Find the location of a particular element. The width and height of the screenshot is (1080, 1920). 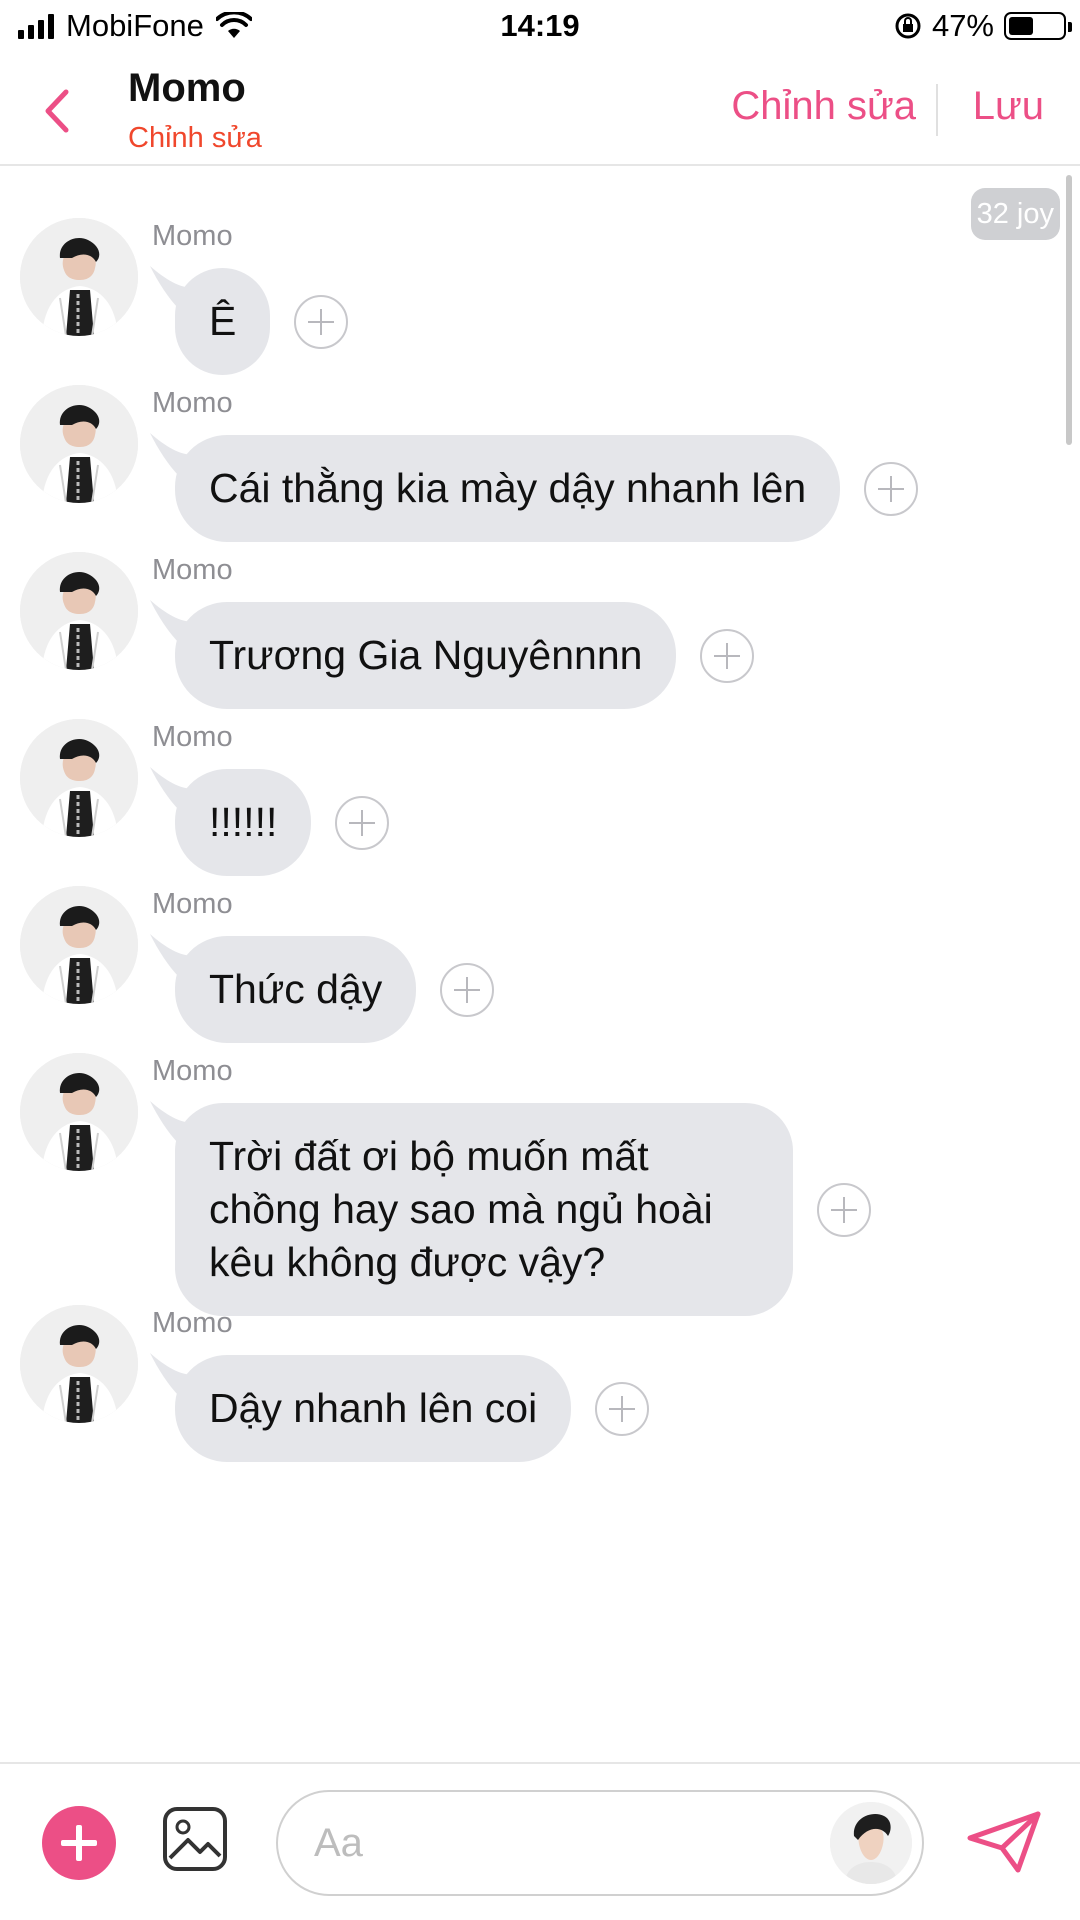

message-bubble: Thức dậy is located at coordinates (296, 989).